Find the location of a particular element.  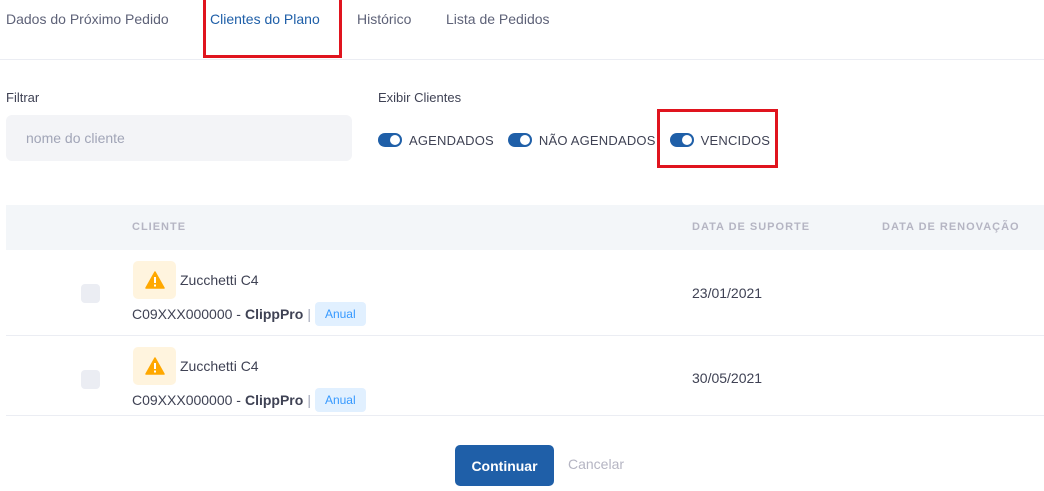

client-toggles: AGENDADOS NÃO AGENDADOS VENCIDOS is located at coordinates (581, 140).